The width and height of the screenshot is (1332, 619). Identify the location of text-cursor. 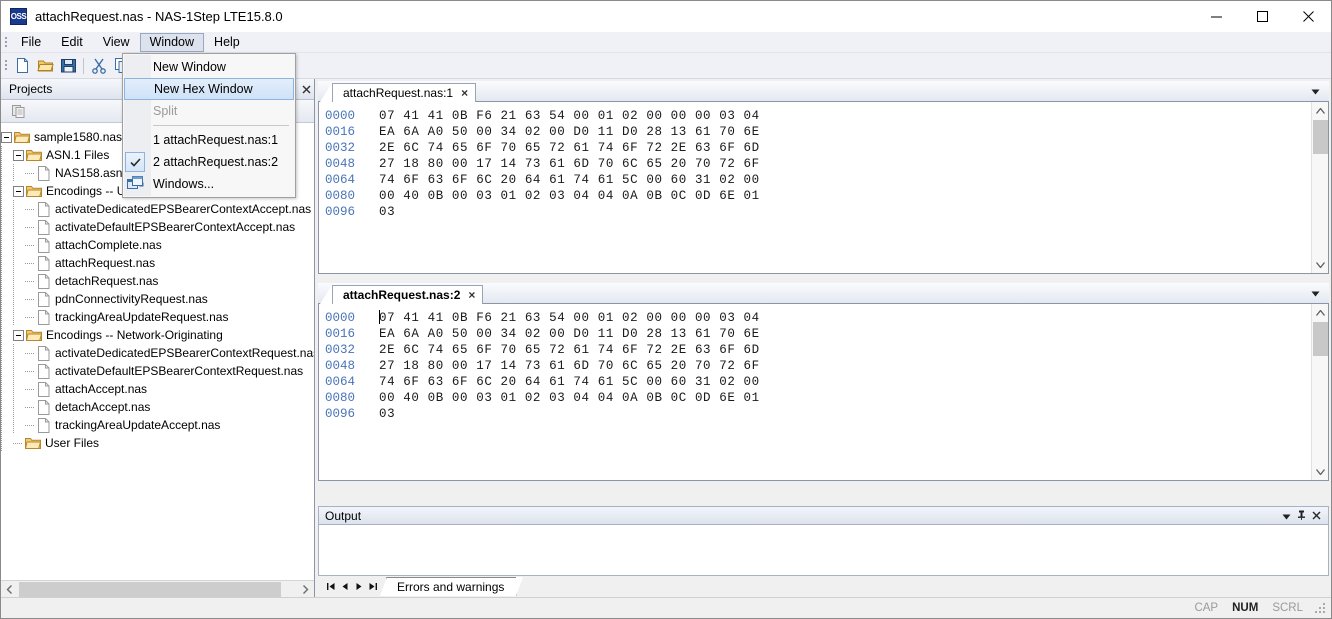
(379, 317).